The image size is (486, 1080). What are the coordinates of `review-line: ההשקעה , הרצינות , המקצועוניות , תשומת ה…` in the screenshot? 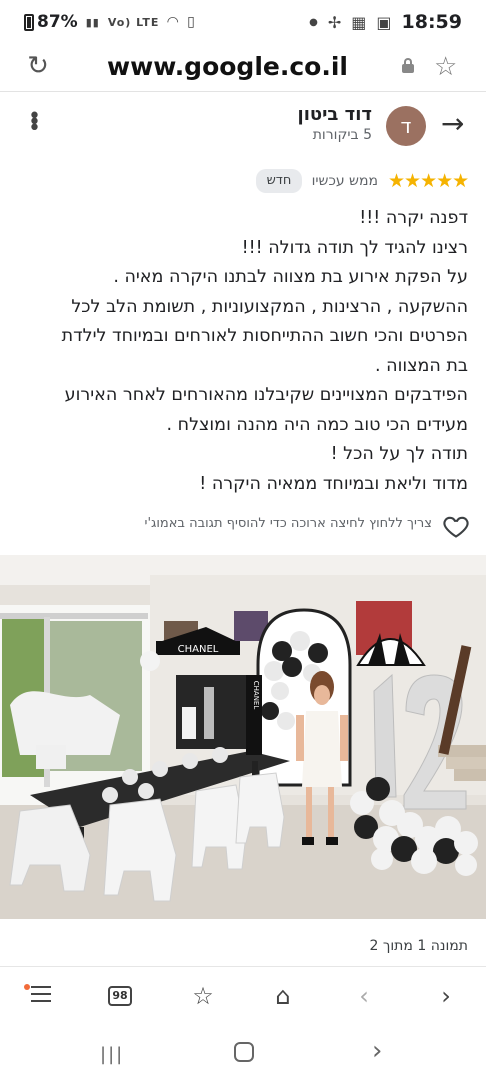 It's located at (269, 306).